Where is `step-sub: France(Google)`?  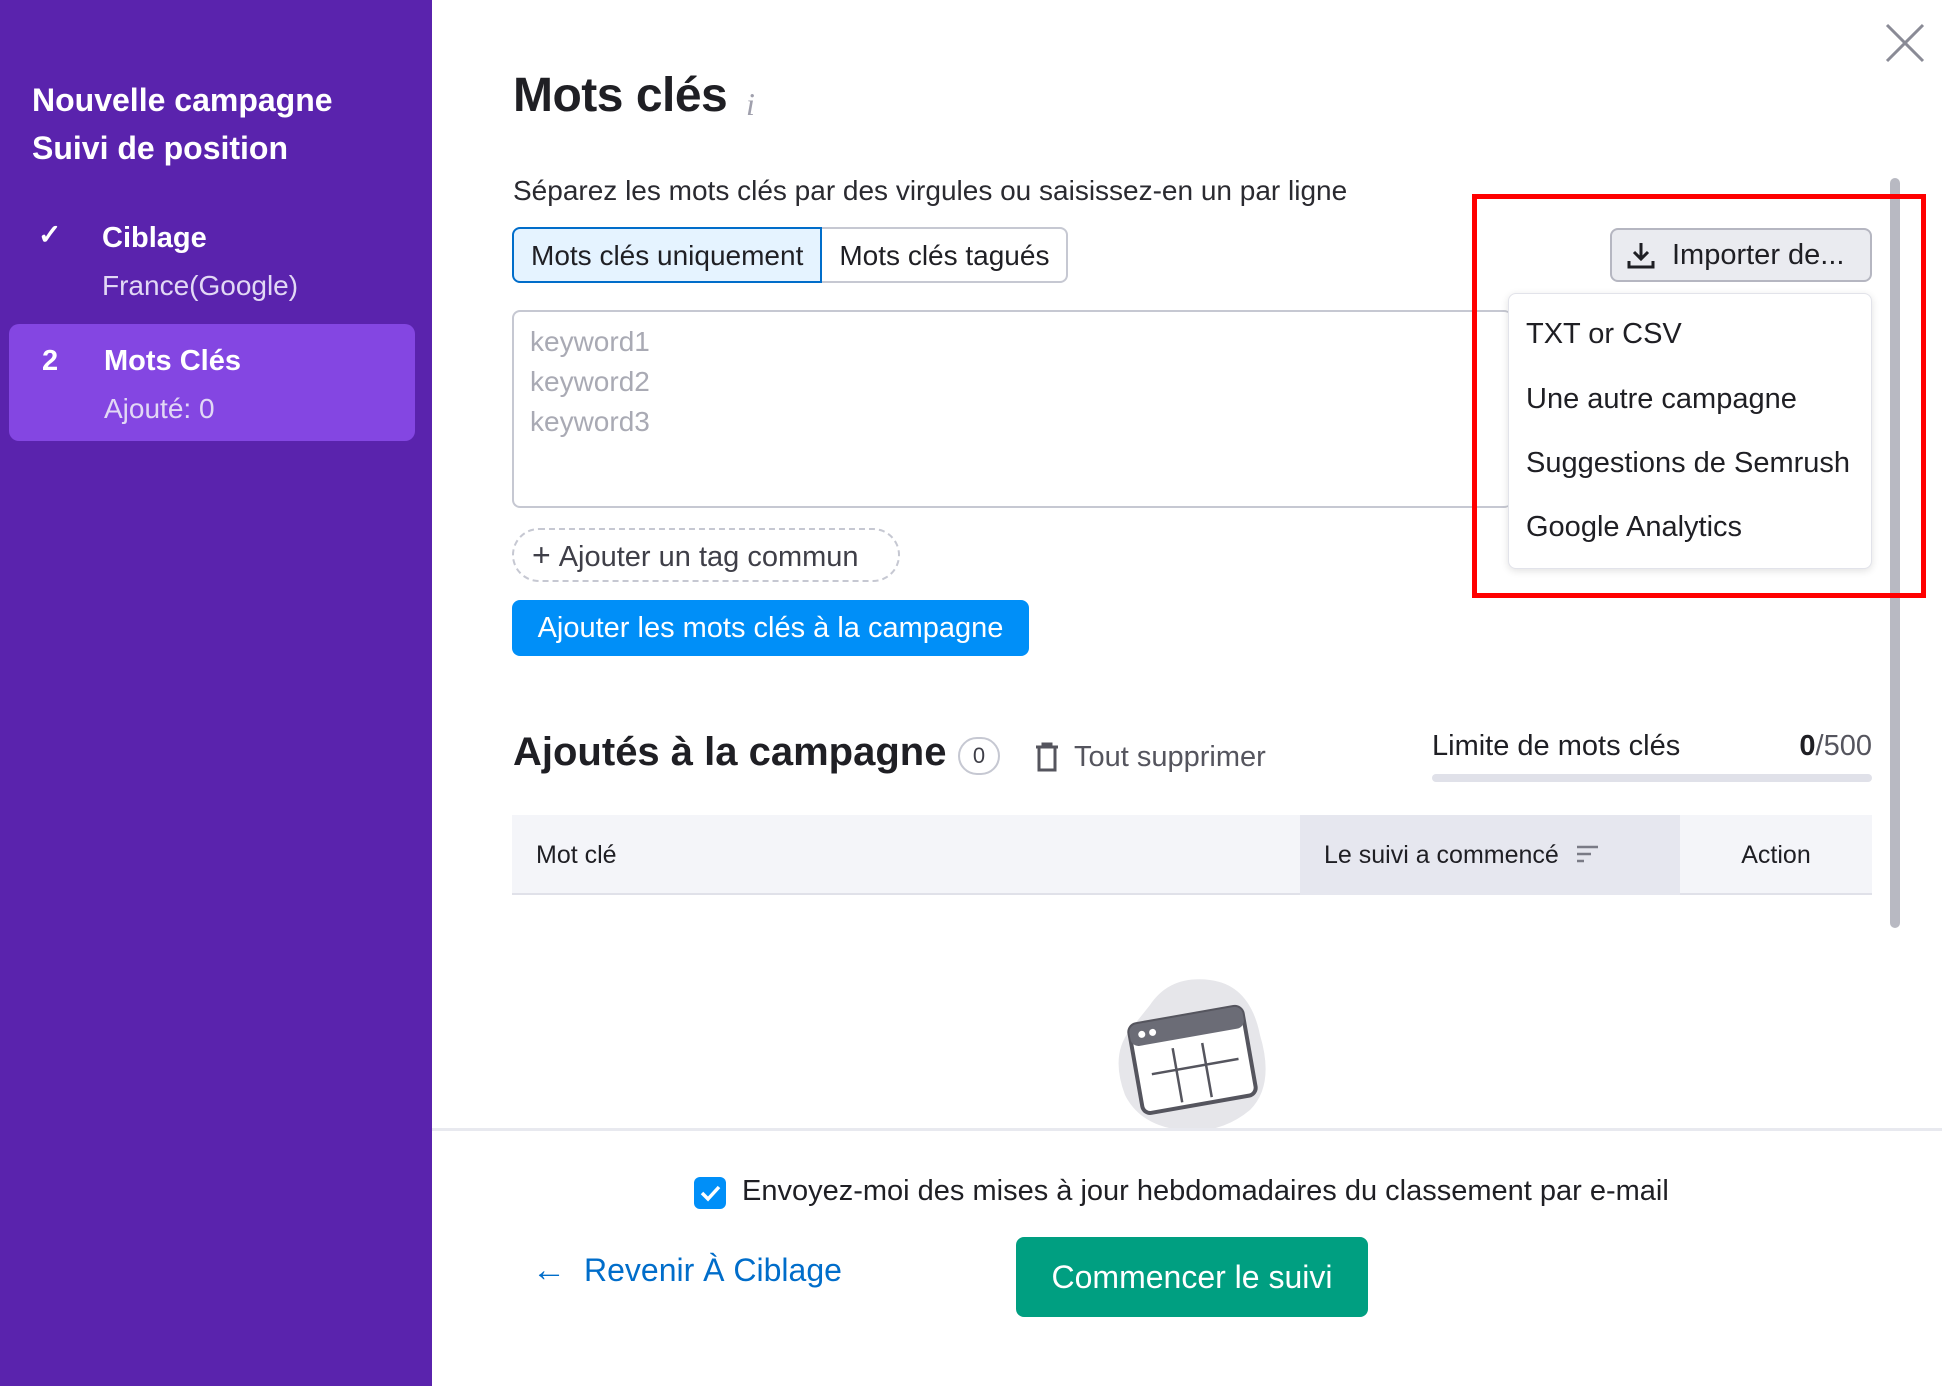
step-sub: France(Google) is located at coordinates (200, 285).